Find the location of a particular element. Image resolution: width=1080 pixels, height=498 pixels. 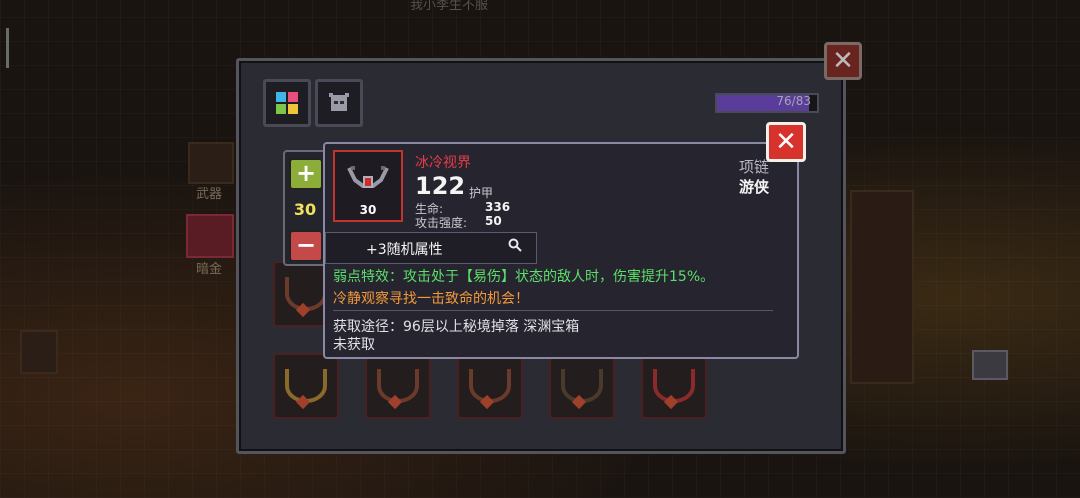

stat-label: 攻击强度: is located at coordinates (441, 223).